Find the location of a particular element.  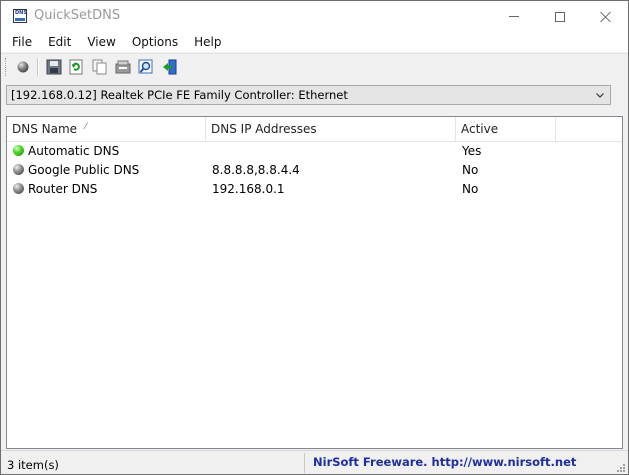

toolbar-set-button is located at coordinates (23, 67).